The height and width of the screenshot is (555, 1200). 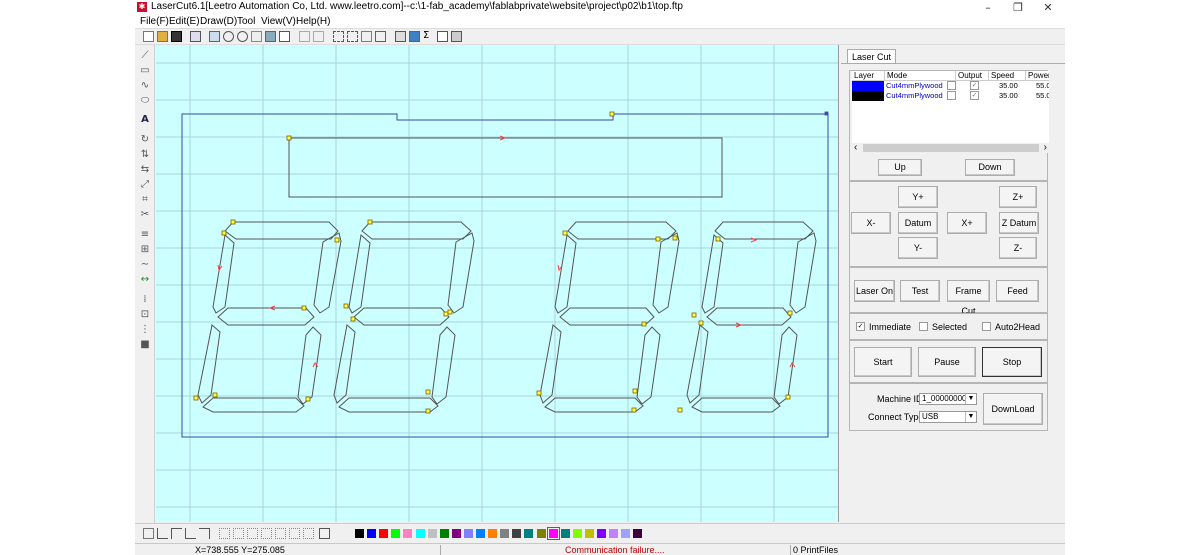 I want to click on text-tool-icon: A, so click(x=145, y=120).